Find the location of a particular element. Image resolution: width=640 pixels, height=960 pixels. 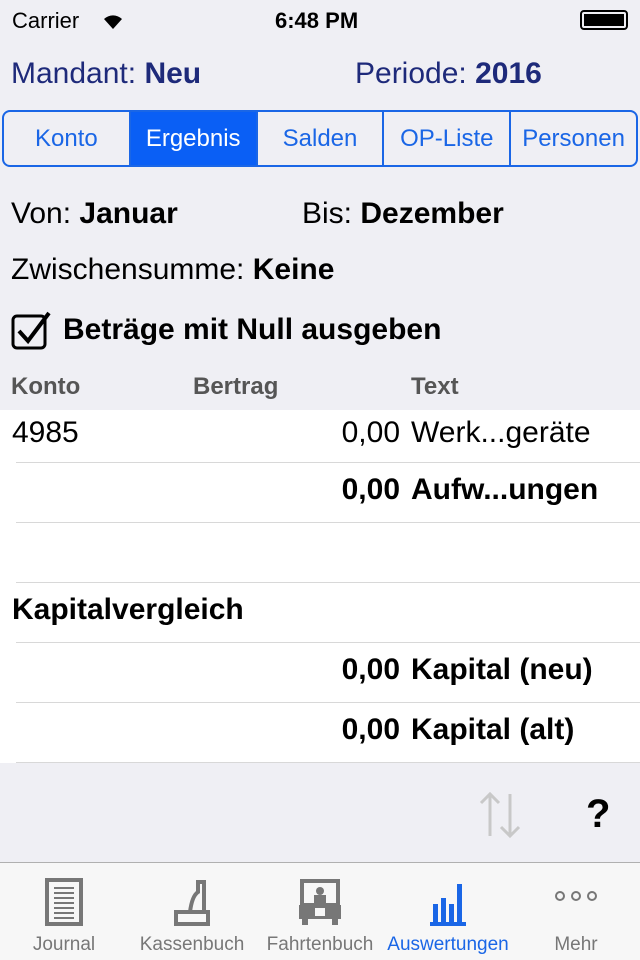

bis-label: Bis: is located at coordinates (327, 213).